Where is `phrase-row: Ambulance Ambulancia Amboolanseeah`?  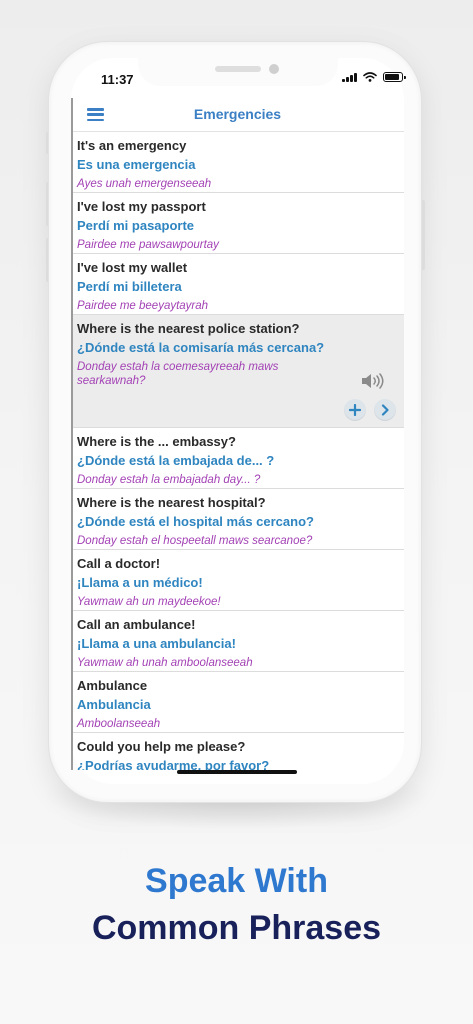 phrase-row: Ambulance Ambulancia Amboolanseeah is located at coordinates (237, 702).